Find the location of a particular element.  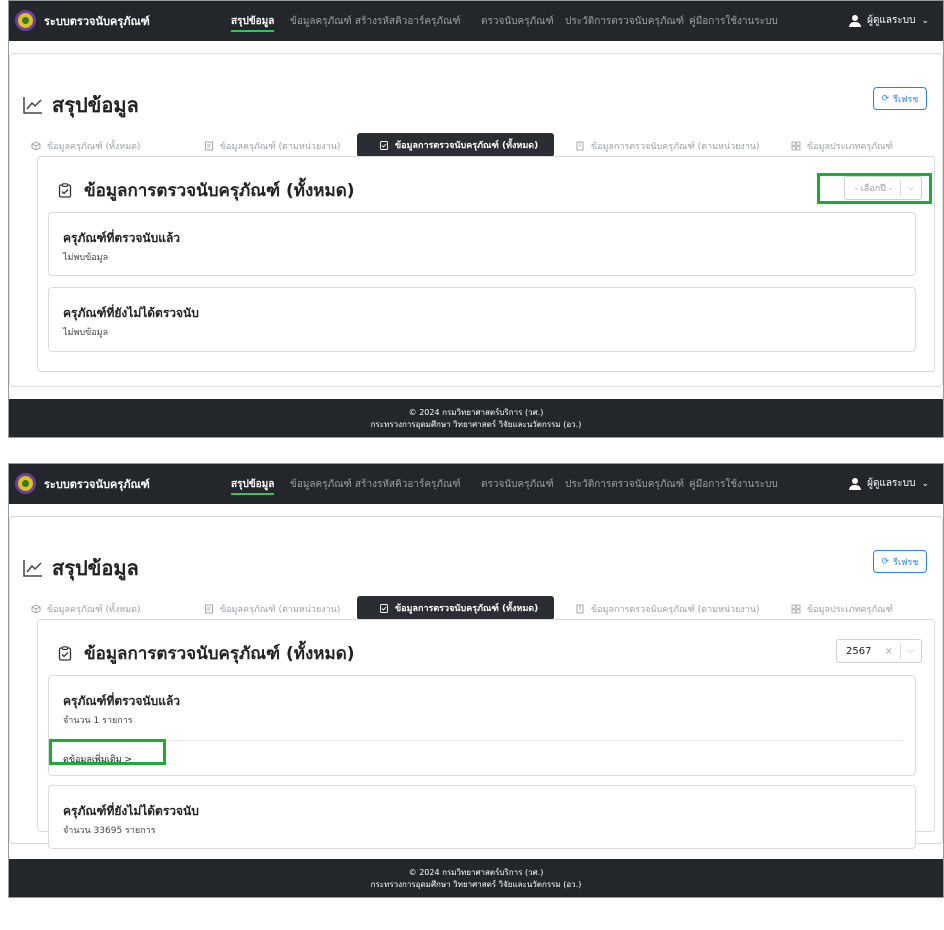

uncounted-value: ไม่พบข้อมูล is located at coordinates (86, 333).